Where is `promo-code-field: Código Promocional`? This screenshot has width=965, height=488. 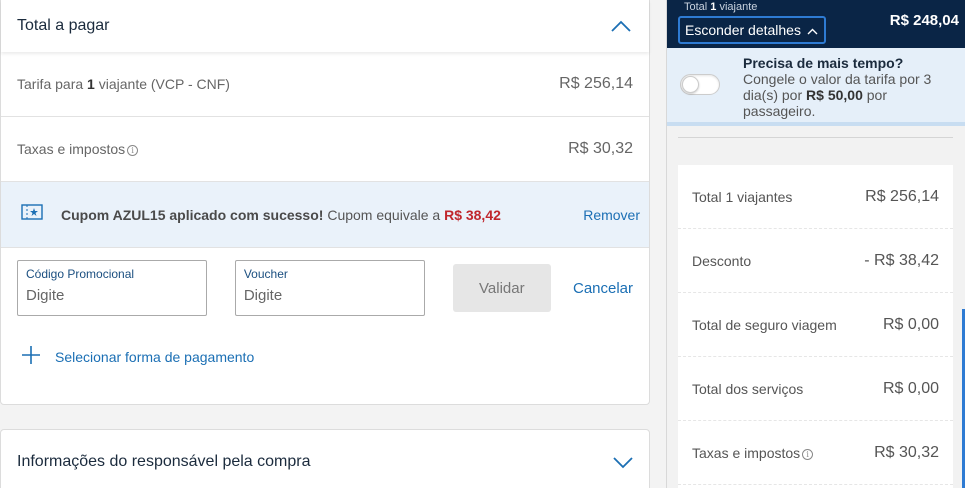 promo-code-field: Código Promocional is located at coordinates (112, 288).